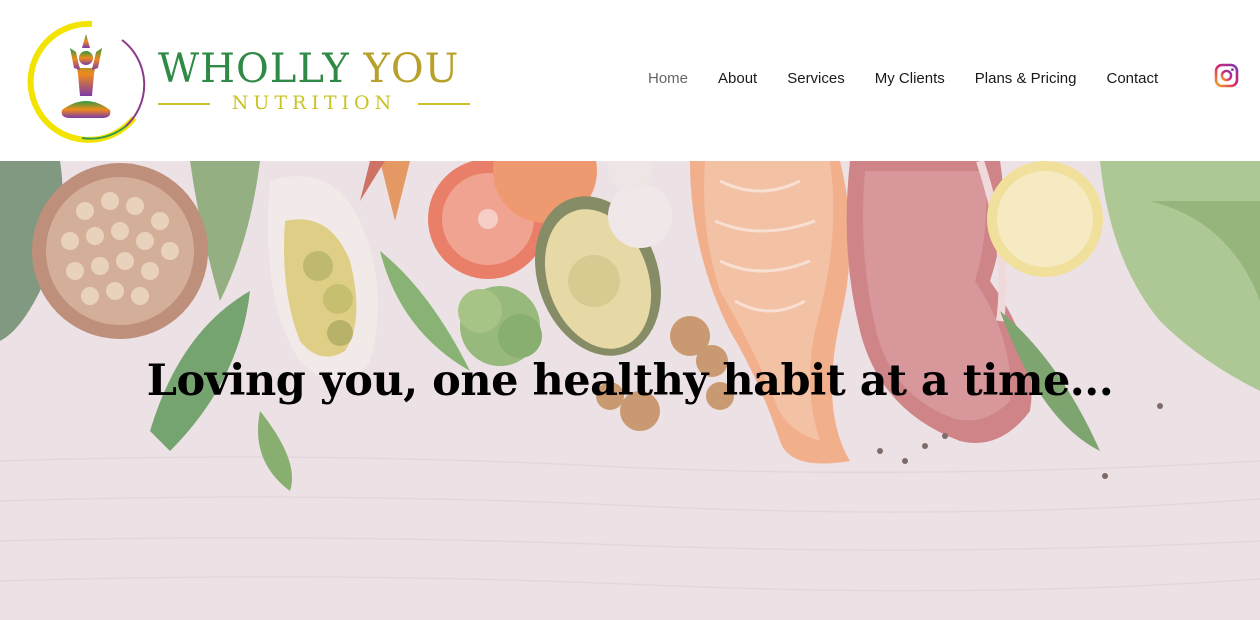 This screenshot has height=620, width=1260. I want to click on tagline-left-rule, so click(184, 104).